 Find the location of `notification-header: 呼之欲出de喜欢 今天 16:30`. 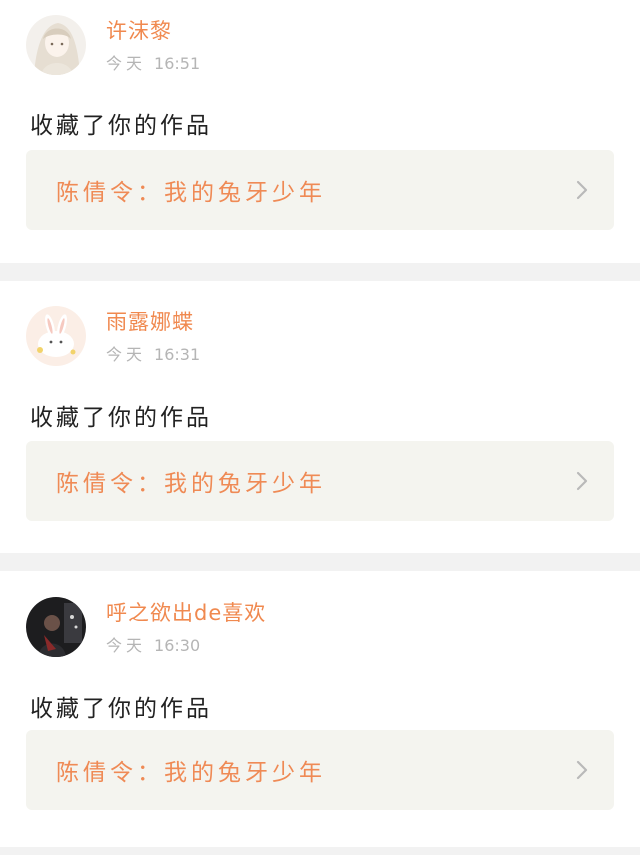

notification-header: 呼之欲出de喜欢 今天 16:30 is located at coordinates (146, 627).